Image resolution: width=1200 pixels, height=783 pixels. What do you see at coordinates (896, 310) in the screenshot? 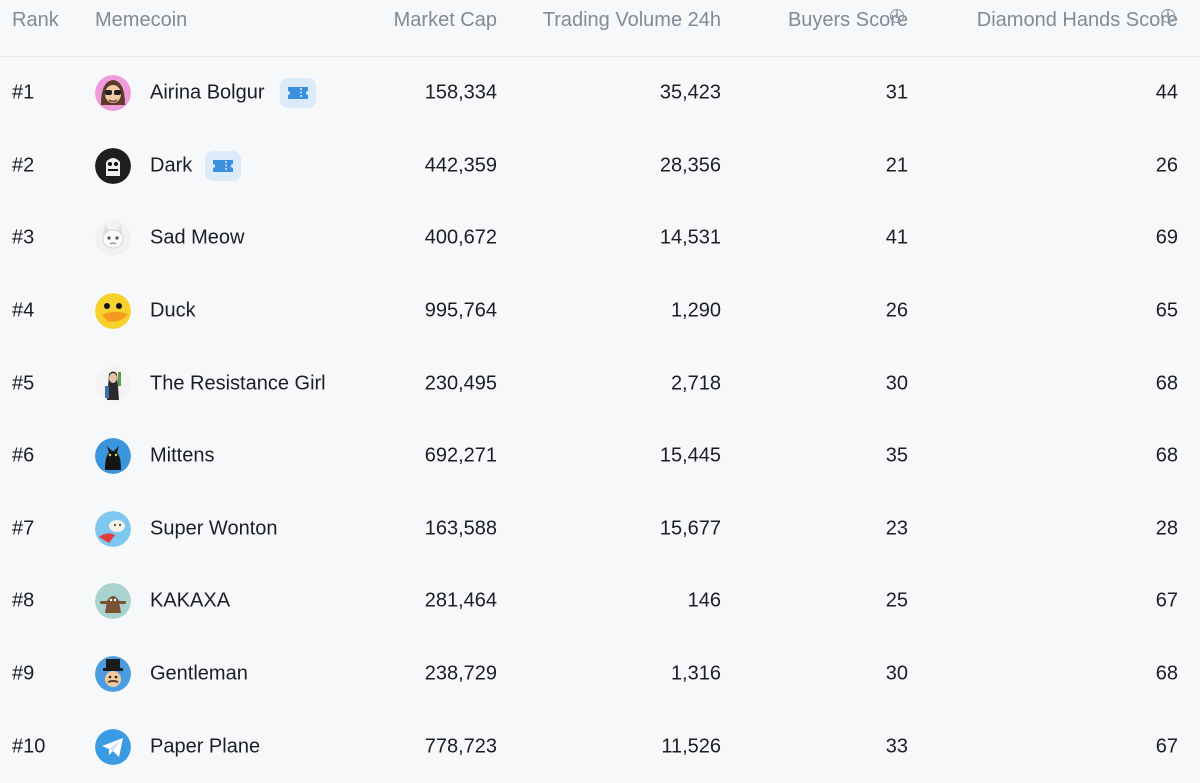
I see `buyers-score-cell: 26` at bounding box center [896, 310].